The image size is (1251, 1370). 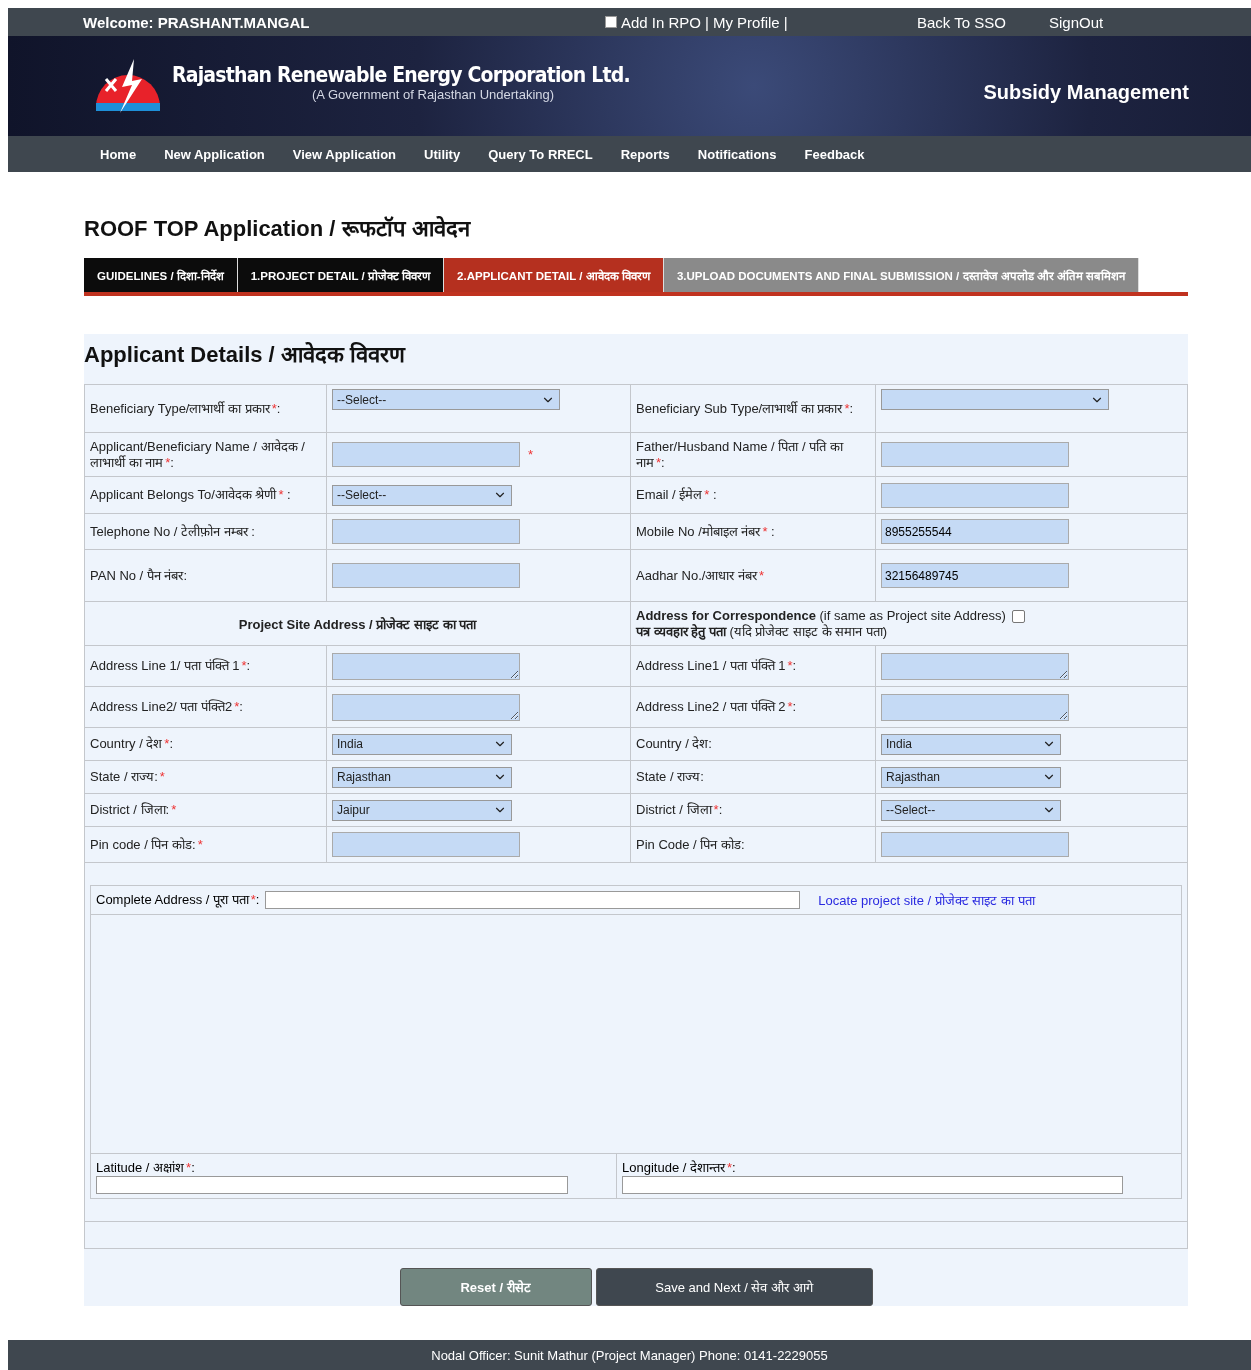 What do you see at coordinates (995, 399) in the screenshot?
I see `dropdown` at bounding box center [995, 399].